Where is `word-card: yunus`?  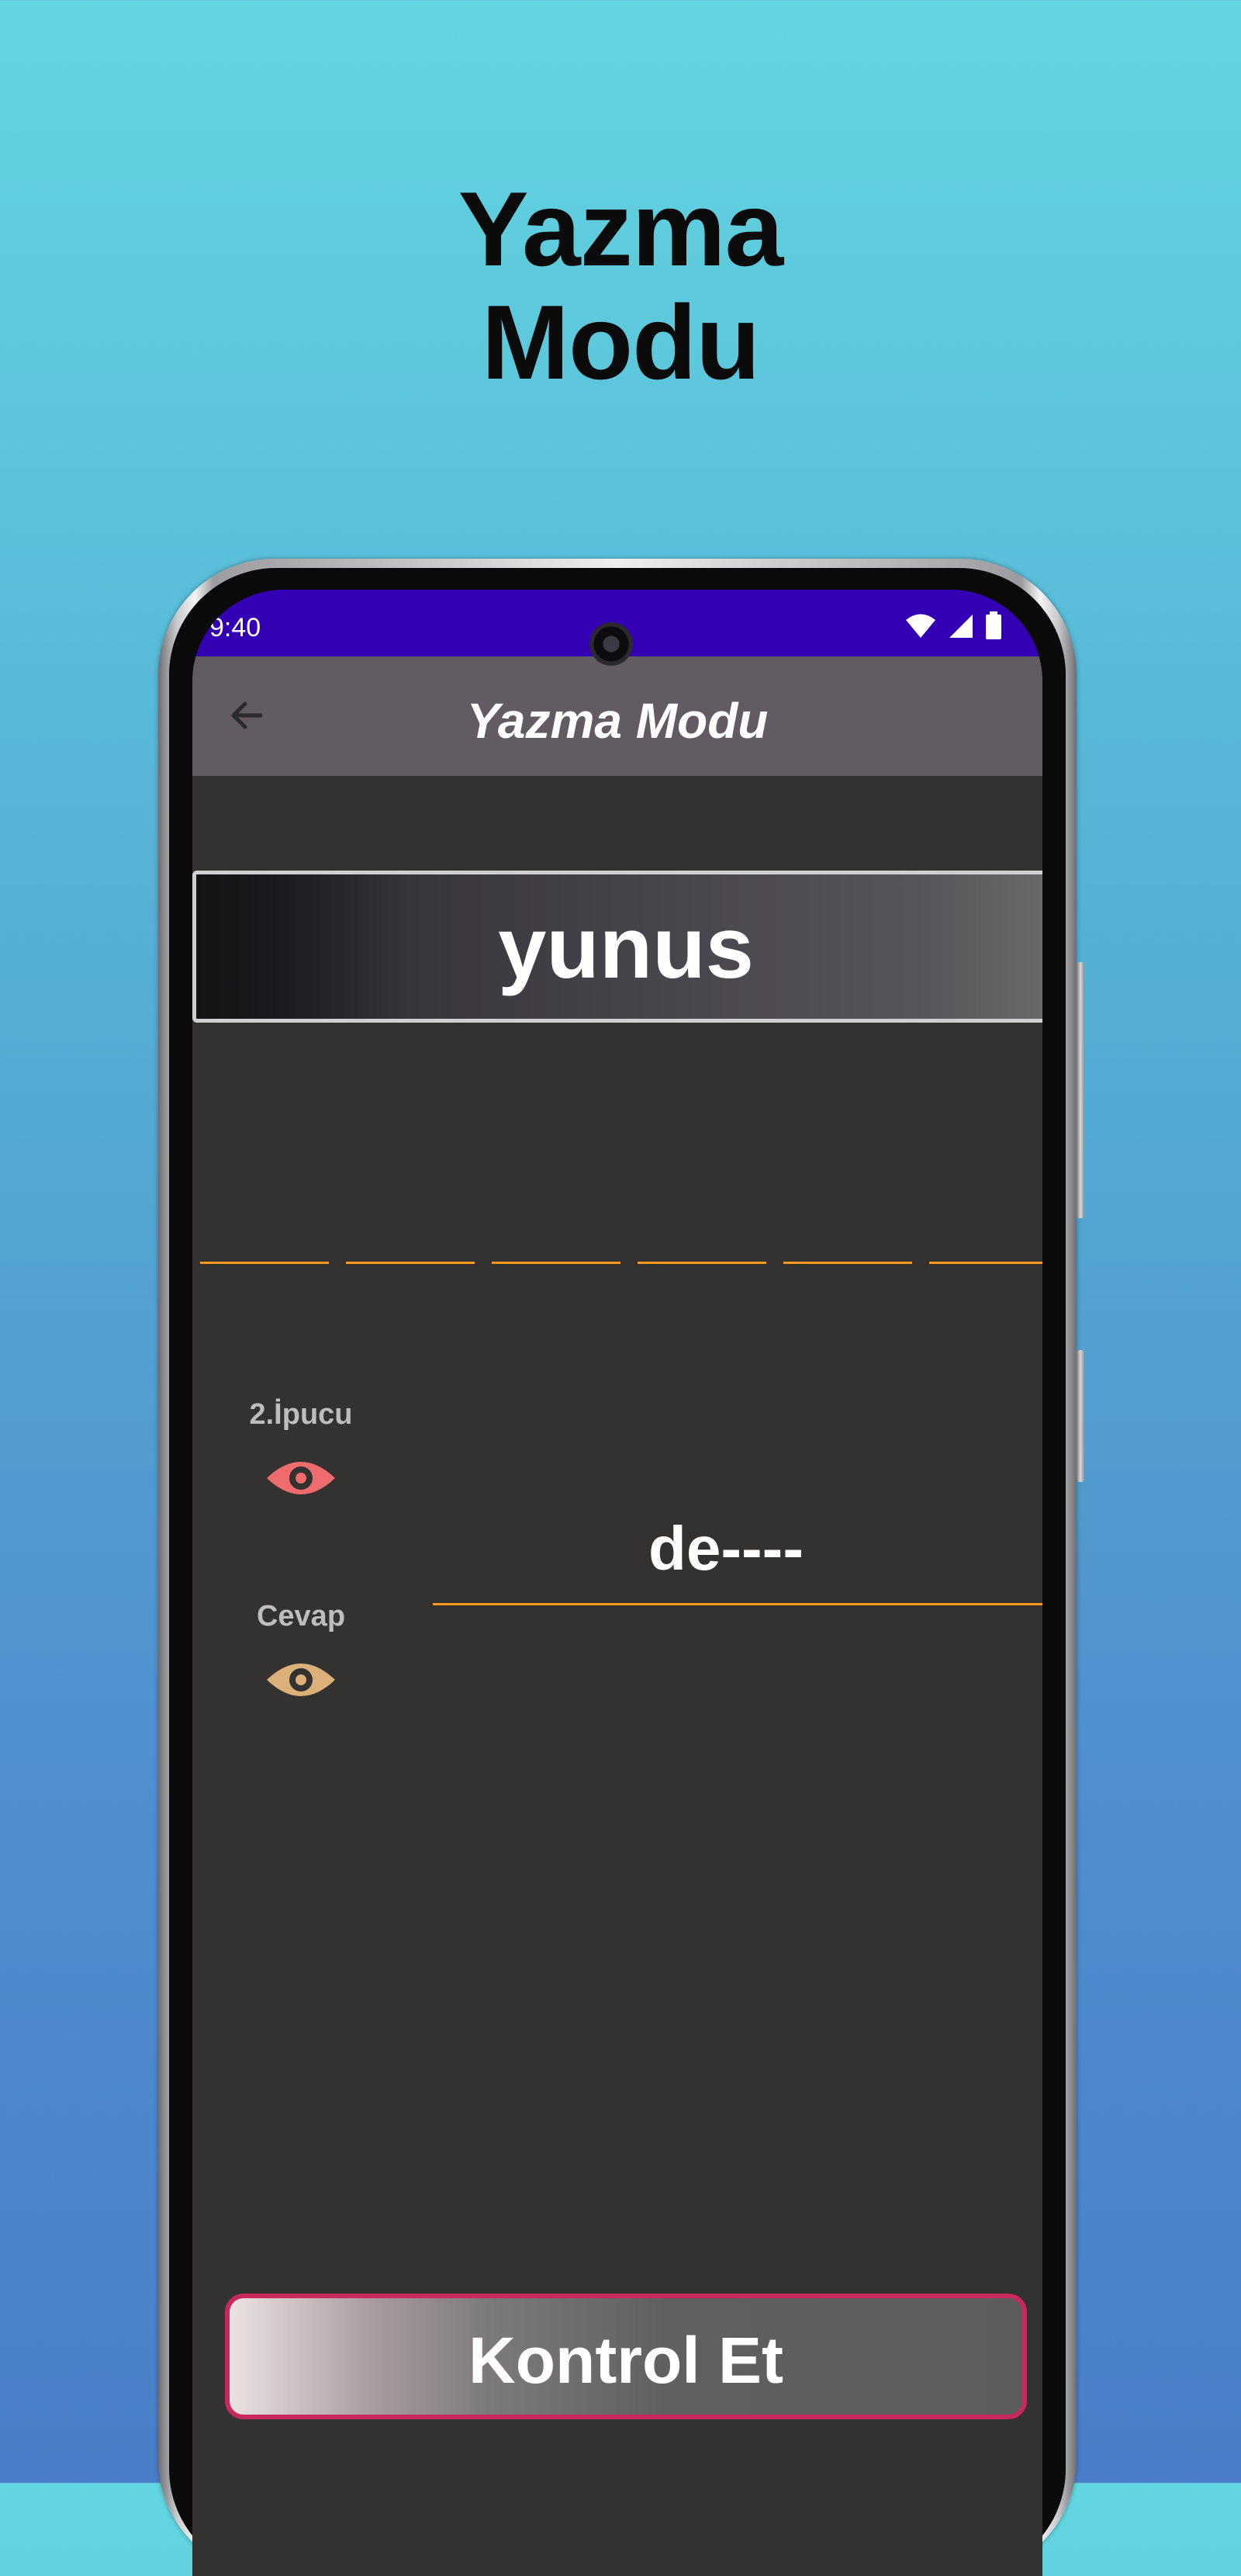
word-card: yunus is located at coordinates (617, 947).